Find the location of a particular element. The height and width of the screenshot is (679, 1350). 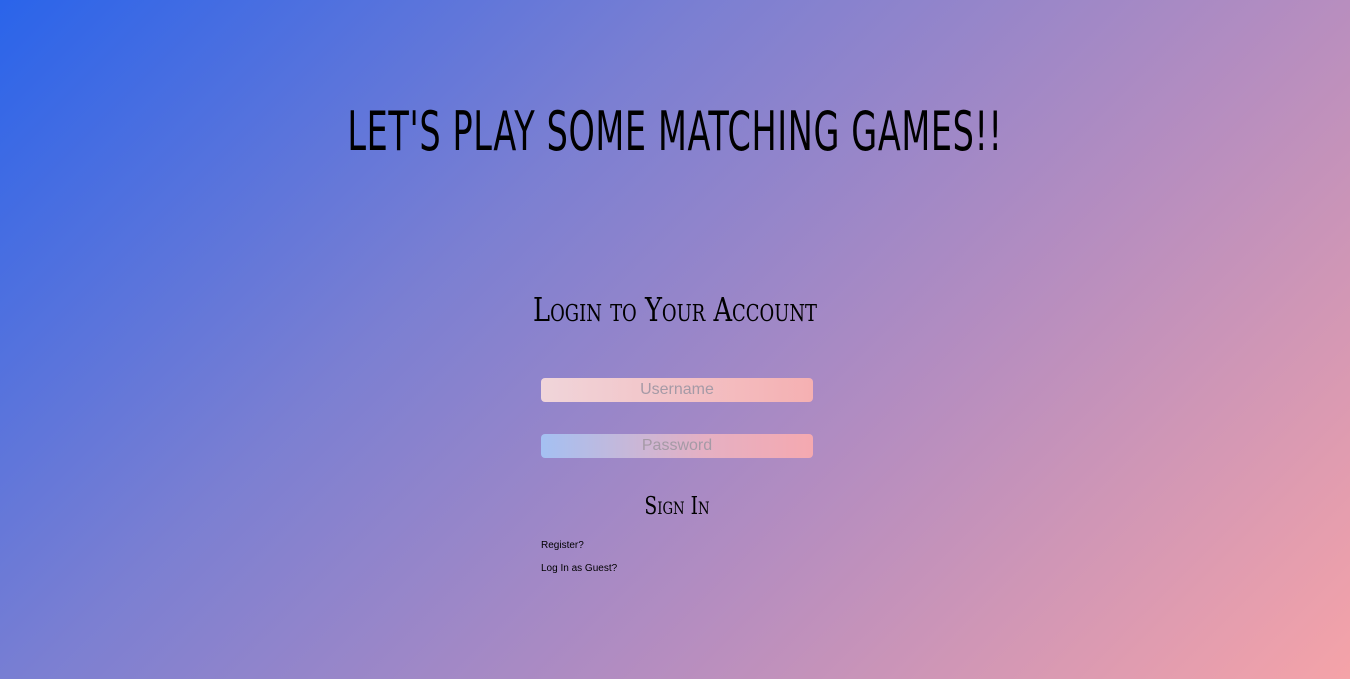

register-link: Register? is located at coordinates (562, 545).